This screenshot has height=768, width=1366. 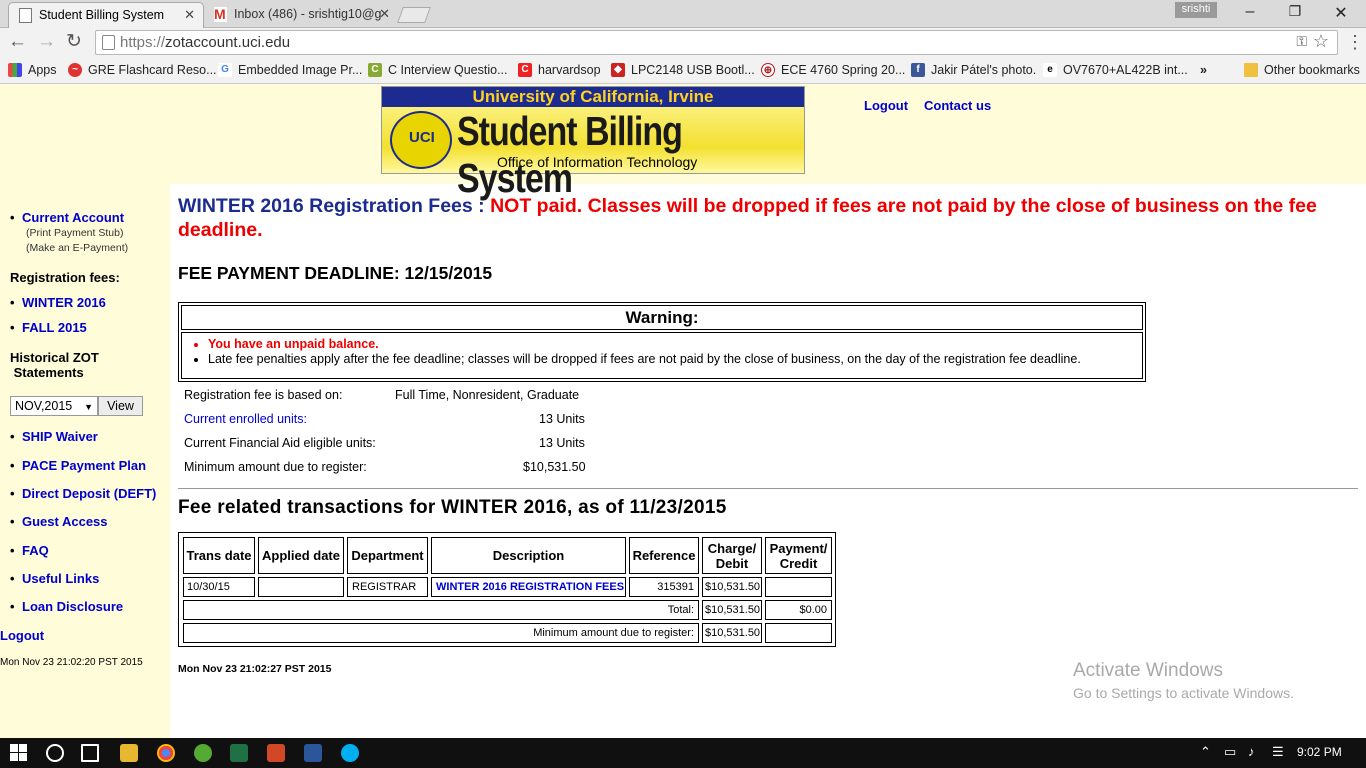 I want to click on volume-icon: ♪, so click(x=1251, y=751).